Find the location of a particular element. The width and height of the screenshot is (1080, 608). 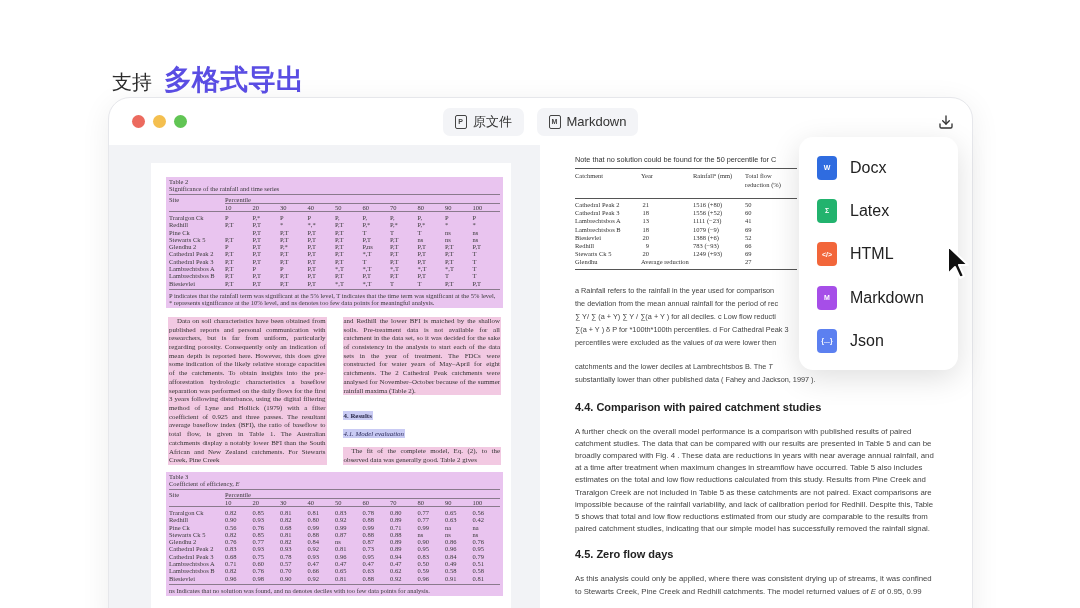

maximize-button is located at coordinates (180, 121).